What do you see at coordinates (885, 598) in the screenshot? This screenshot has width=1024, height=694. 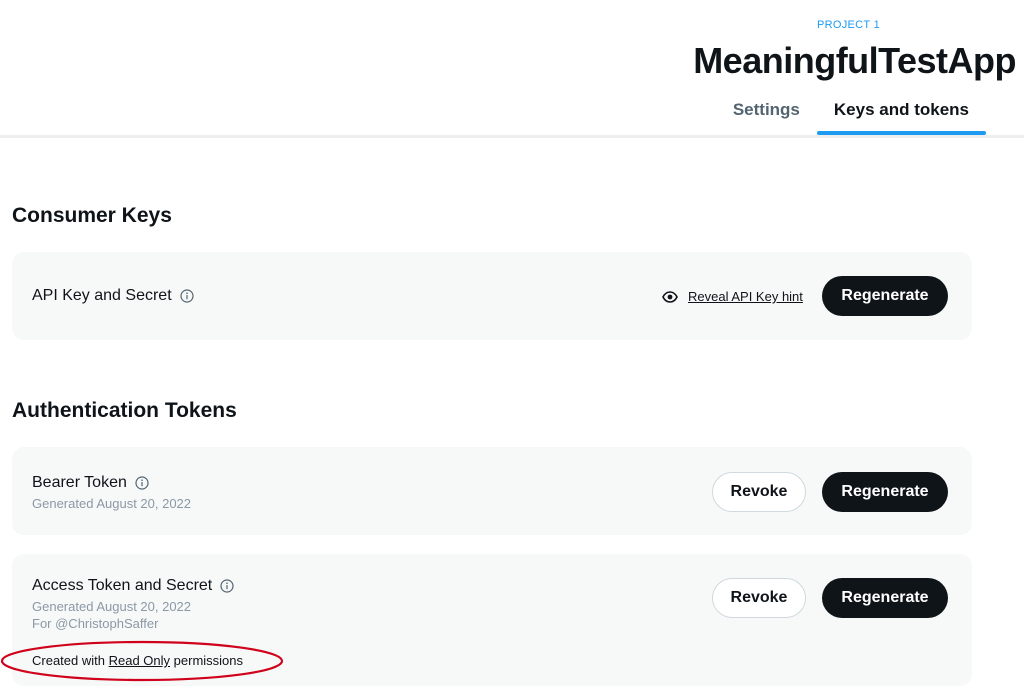 I see `regenerate-access-token-button: Regenerate` at bounding box center [885, 598].